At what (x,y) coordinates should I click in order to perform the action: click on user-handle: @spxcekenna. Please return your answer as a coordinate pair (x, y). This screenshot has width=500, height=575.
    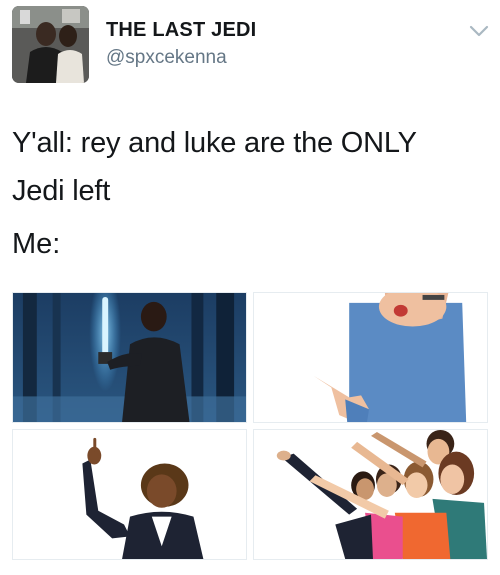
    Looking at the image, I should click on (166, 58).